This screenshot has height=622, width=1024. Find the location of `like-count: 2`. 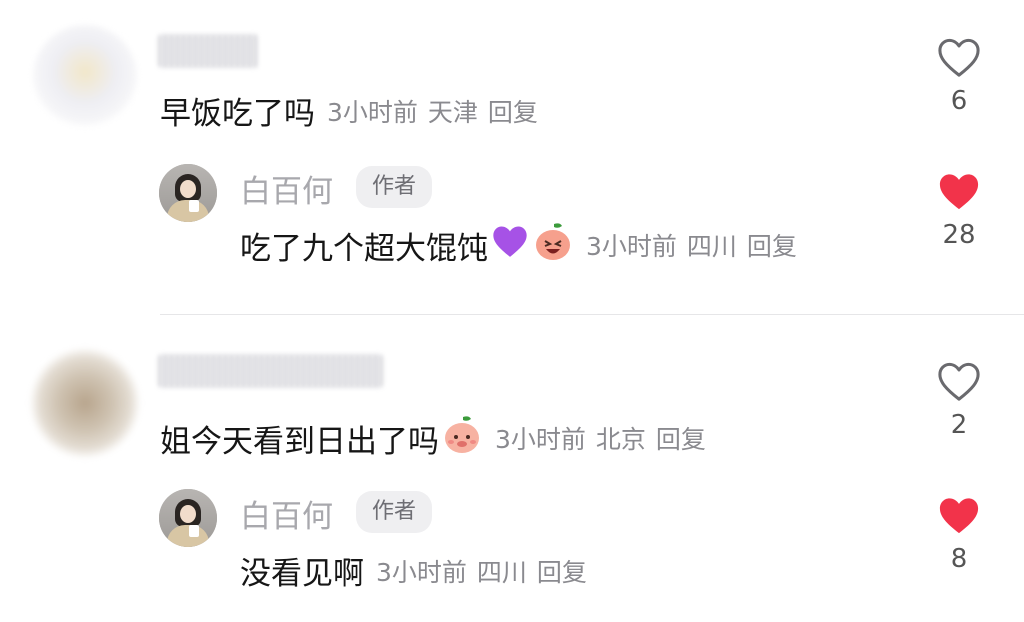

like-count: 2 is located at coordinates (959, 425).